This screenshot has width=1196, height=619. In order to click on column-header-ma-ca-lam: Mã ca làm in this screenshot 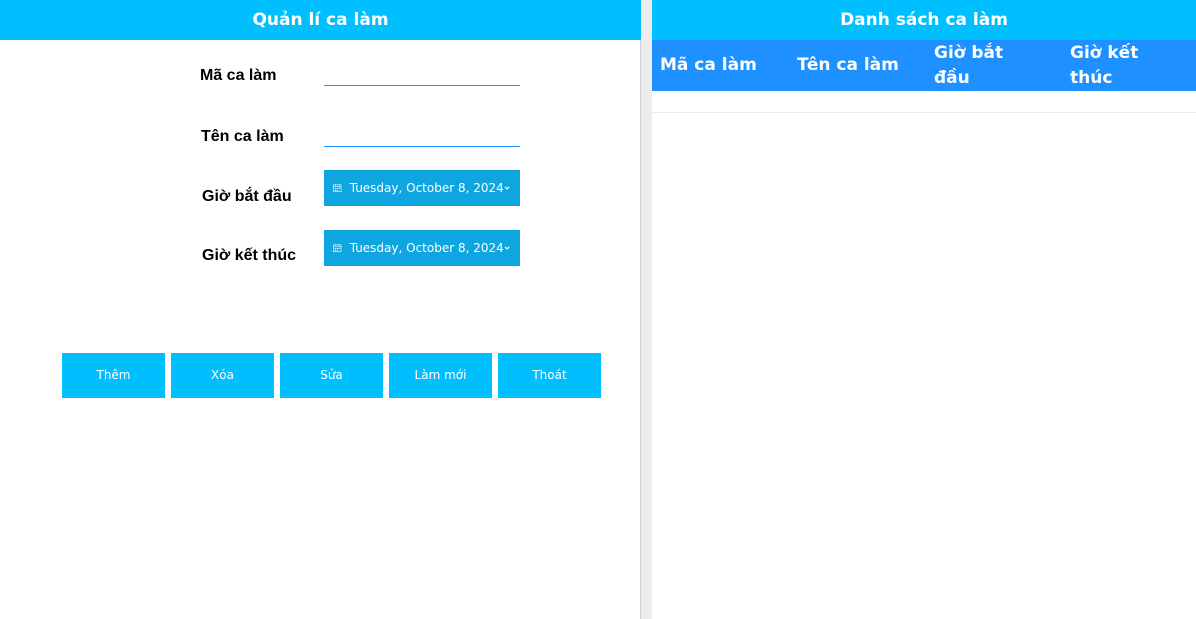, I will do `click(724, 65)`.